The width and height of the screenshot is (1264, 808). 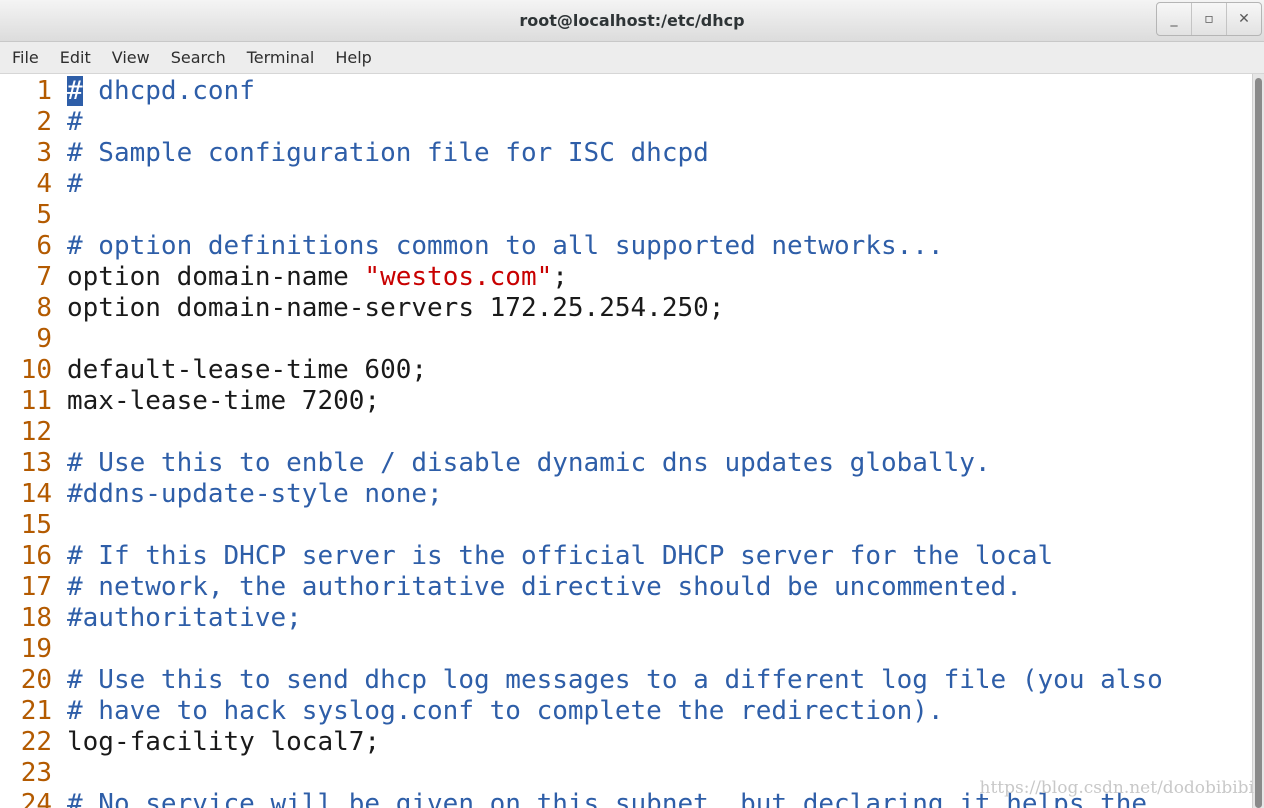 I want to click on line-number: 3, so click(x=44, y=153).